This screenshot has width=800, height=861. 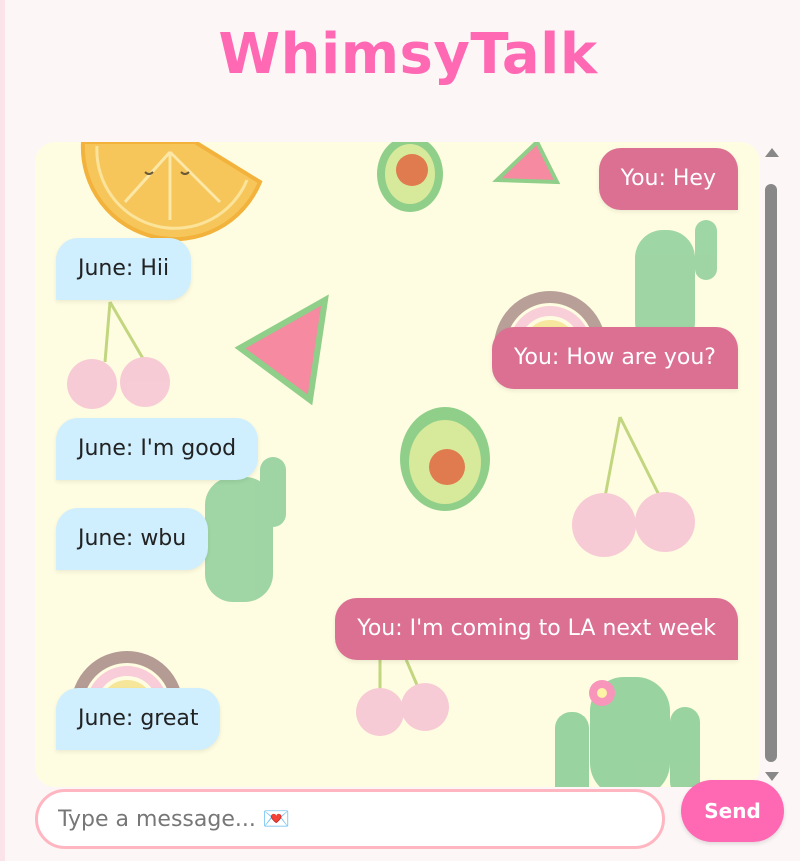 What do you see at coordinates (157, 449) in the screenshot?
I see `message-bubble-incoming: June: I'm good` at bounding box center [157, 449].